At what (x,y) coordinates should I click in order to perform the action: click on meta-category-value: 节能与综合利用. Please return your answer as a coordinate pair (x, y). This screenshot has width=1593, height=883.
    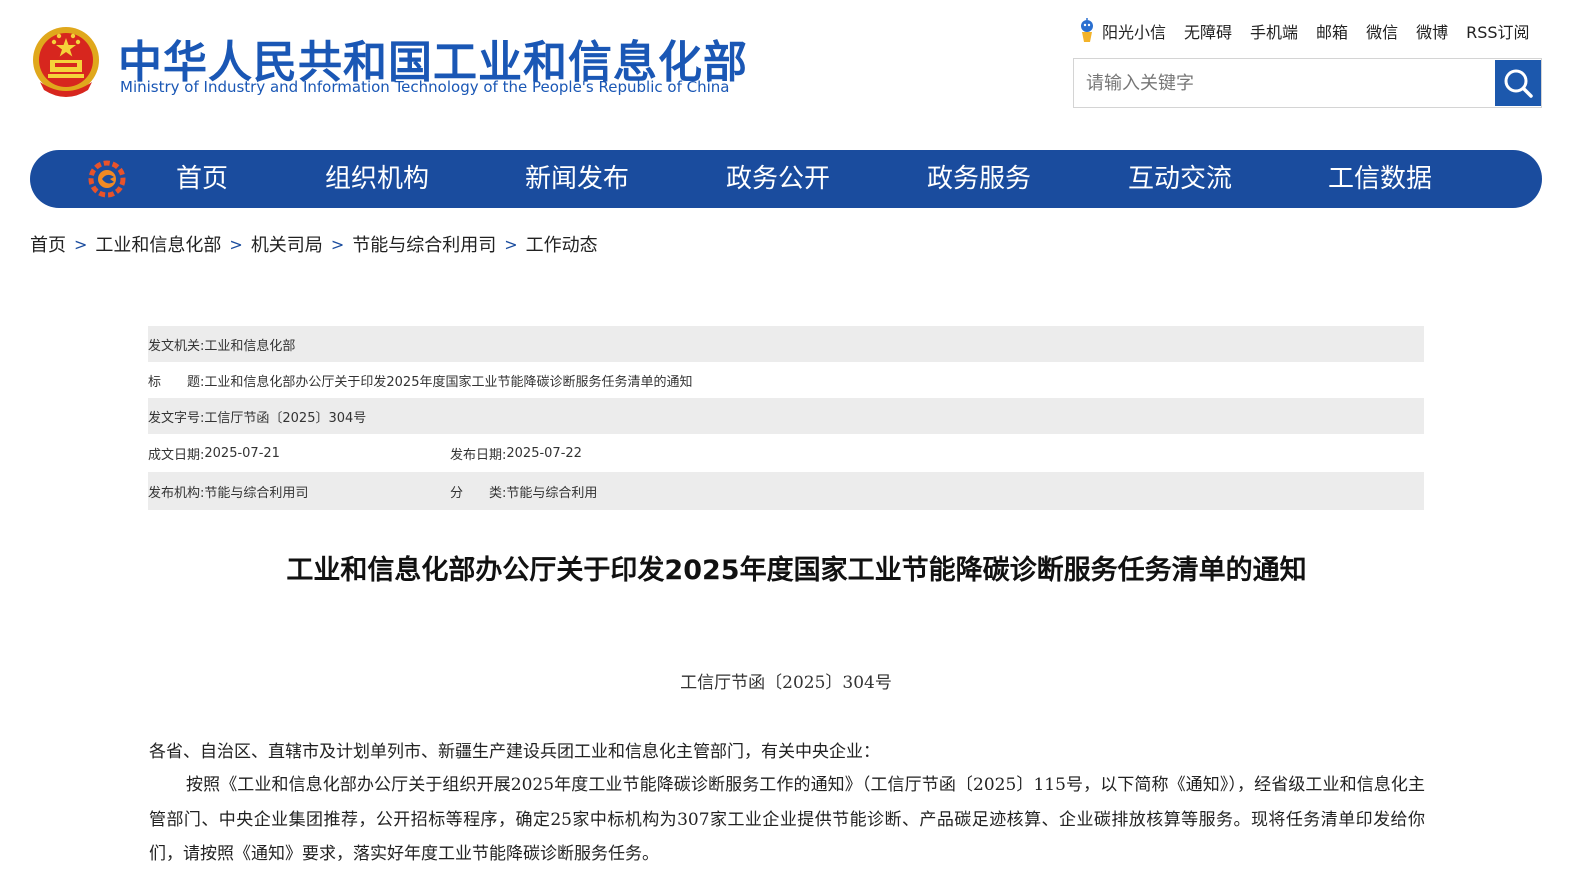
    Looking at the image, I should click on (552, 493).